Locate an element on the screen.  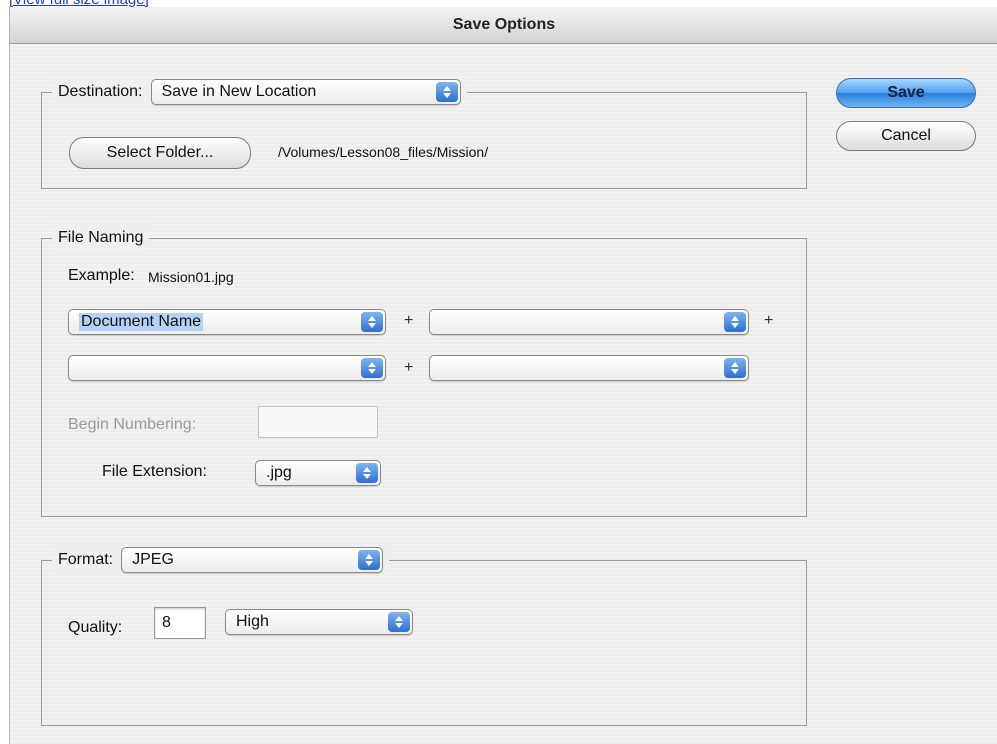
destination-label: Destination: is located at coordinates (100, 91).